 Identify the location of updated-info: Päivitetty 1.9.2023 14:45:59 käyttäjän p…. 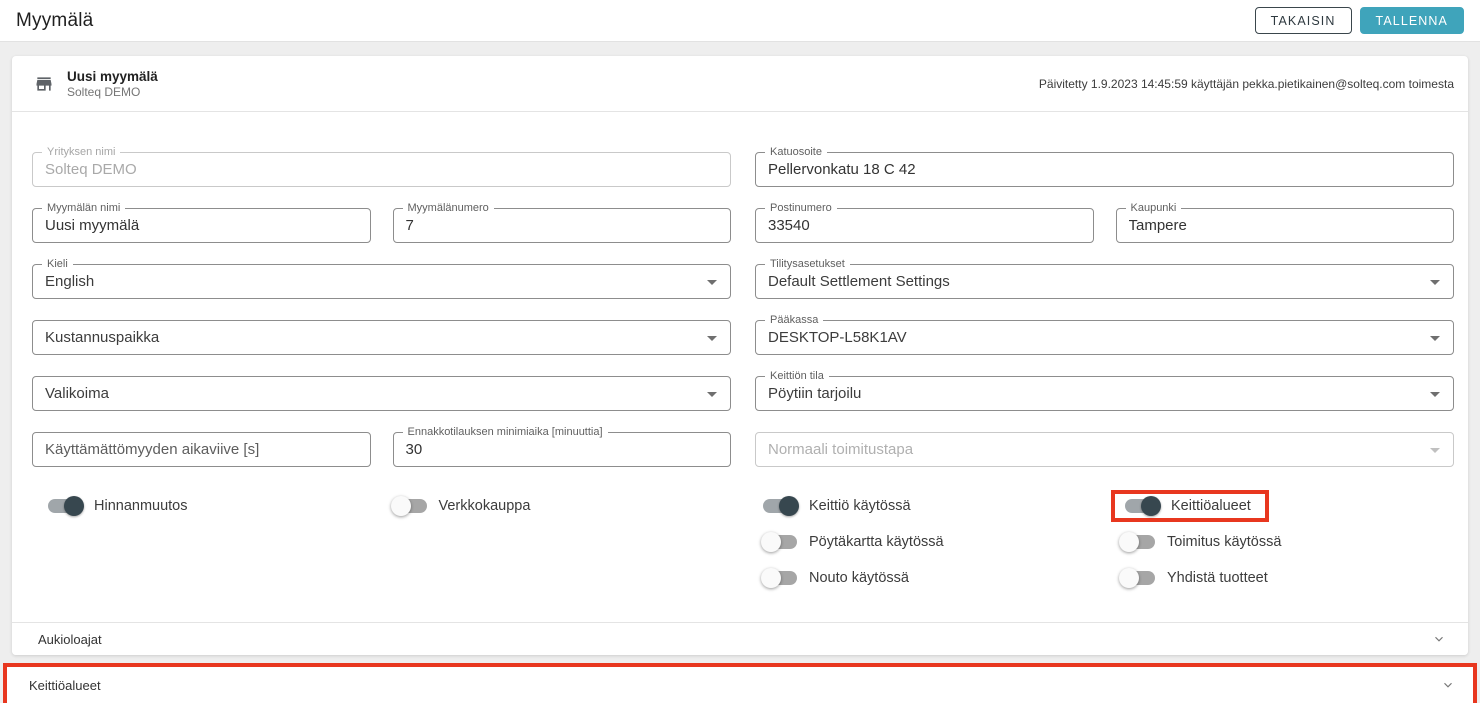
(1246, 83).